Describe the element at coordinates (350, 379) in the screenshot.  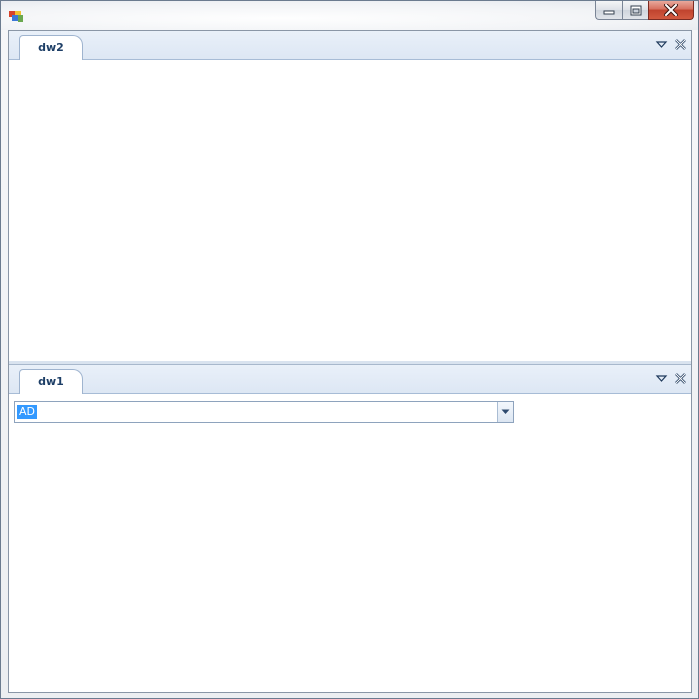
I see `tabstrip-dw1: dw1` at that location.